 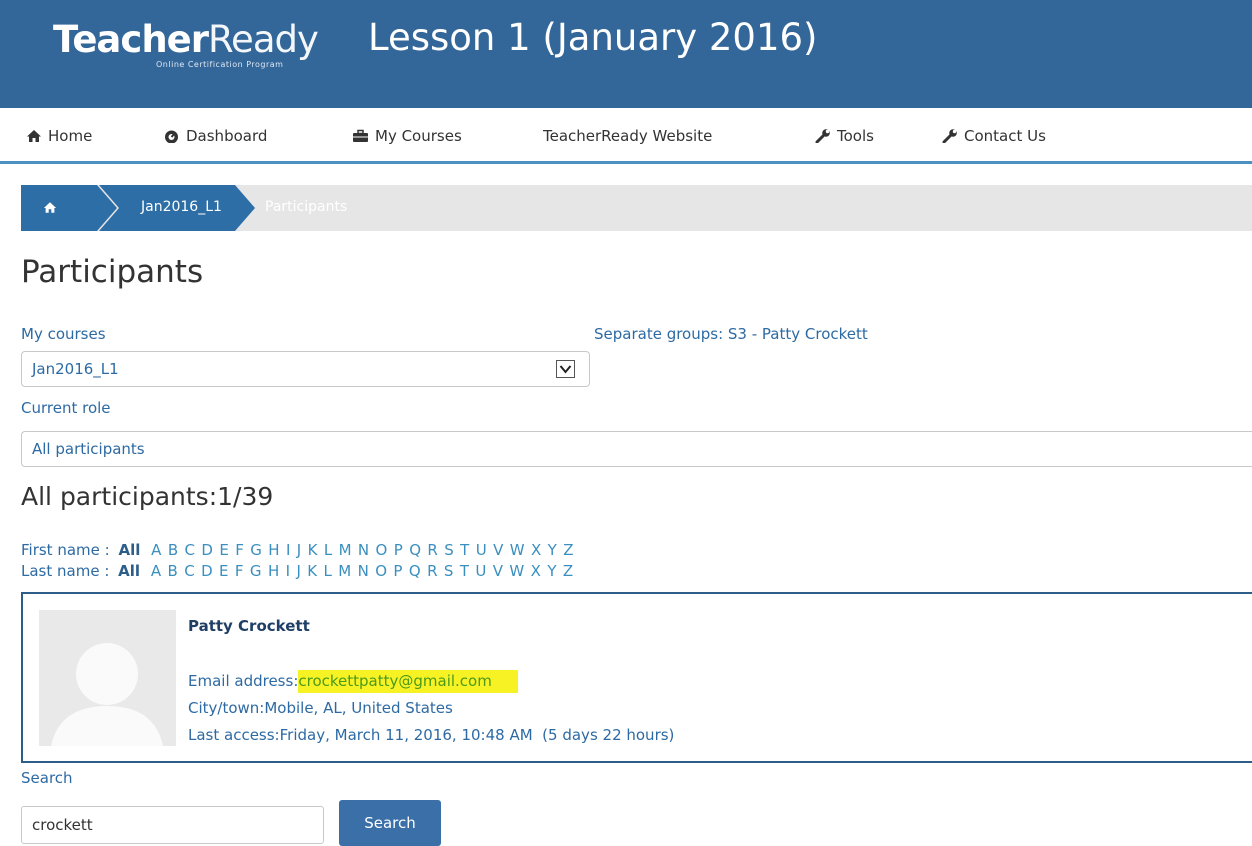 What do you see at coordinates (464, 550) in the screenshot?
I see `first-name-letter-t: T` at bounding box center [464, 550].